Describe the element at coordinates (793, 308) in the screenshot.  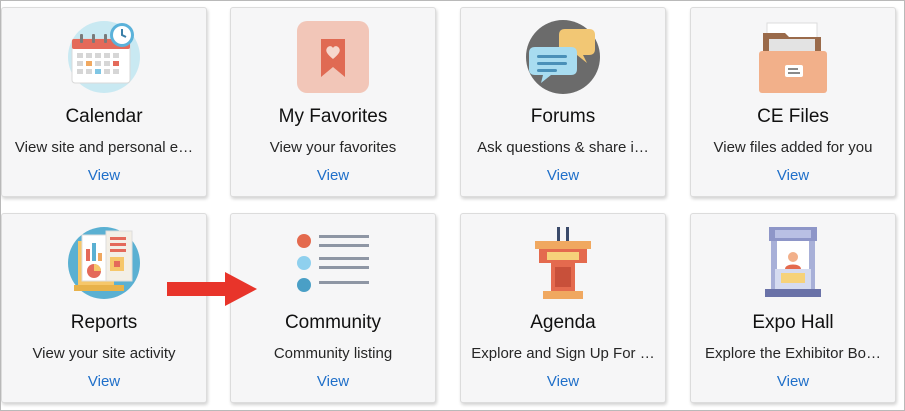
I see `card-expo-hall: Expo Hall Explore the Exhibitor Bo… View` at that location.